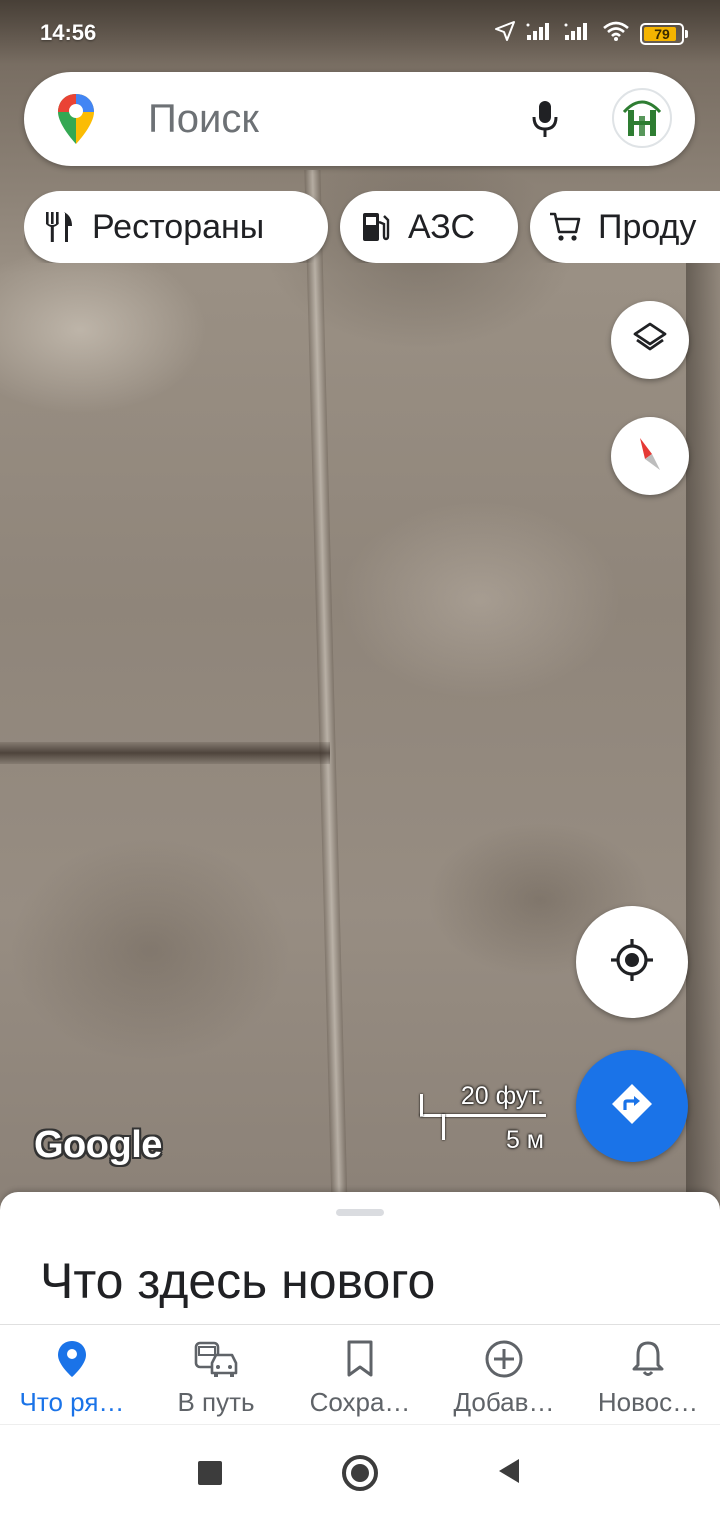 Image resolution: width=720 pixels, height=1520 pixels. I want to click on nav-commute: В путь, so click(216, 1375).